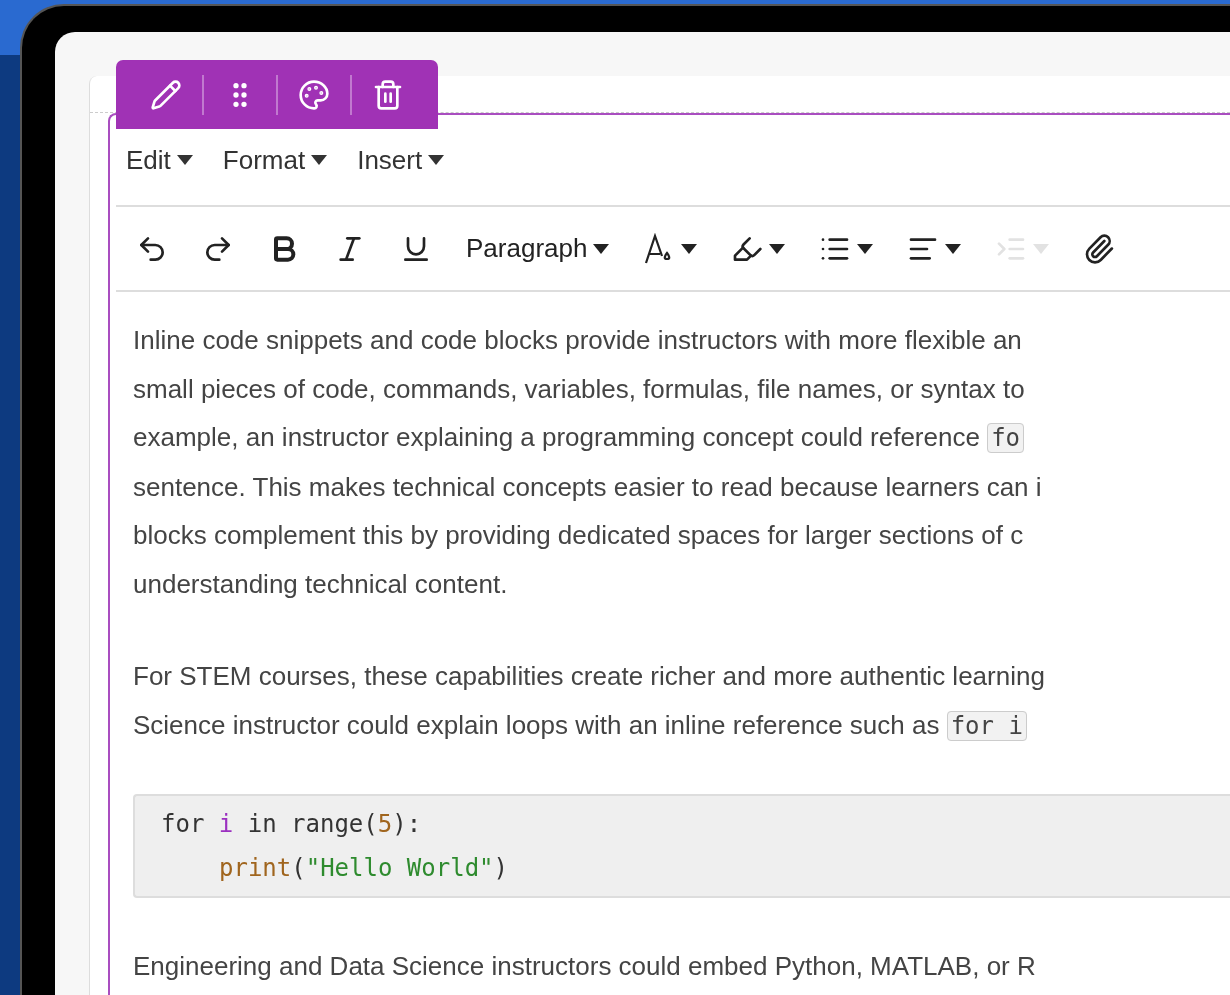  What do you see at coordinates (314, 94) in the screenshot?
I see `palette-icon` at bounding box center [314, 94].